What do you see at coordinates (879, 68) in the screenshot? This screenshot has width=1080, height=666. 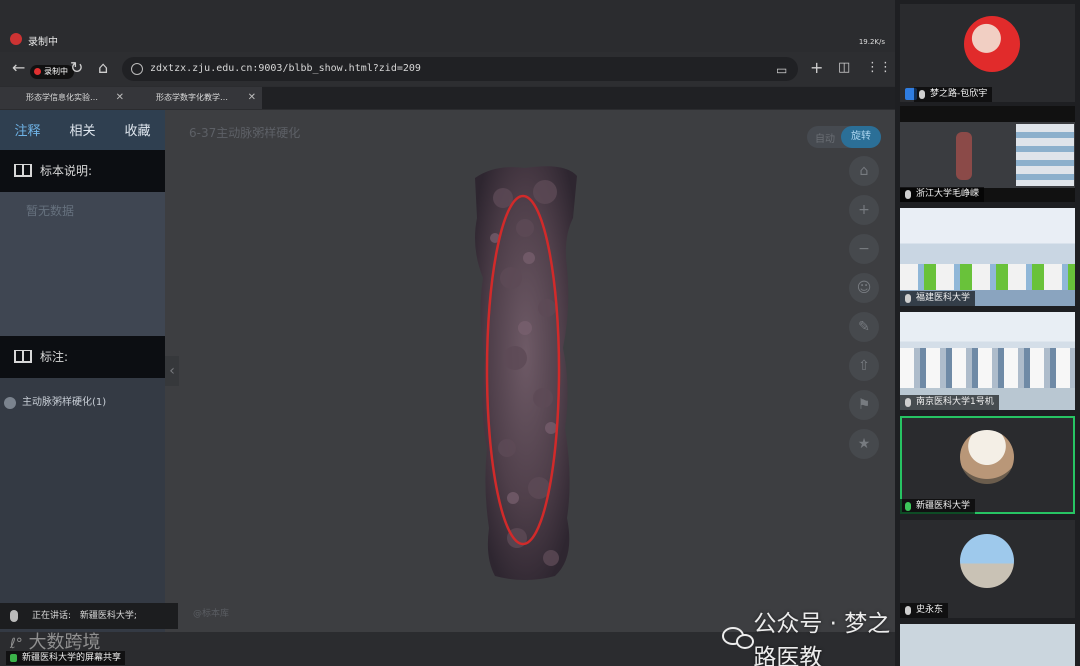 I see `more-menu-icon: ⋮⋮` at bounding box center [879, 68].